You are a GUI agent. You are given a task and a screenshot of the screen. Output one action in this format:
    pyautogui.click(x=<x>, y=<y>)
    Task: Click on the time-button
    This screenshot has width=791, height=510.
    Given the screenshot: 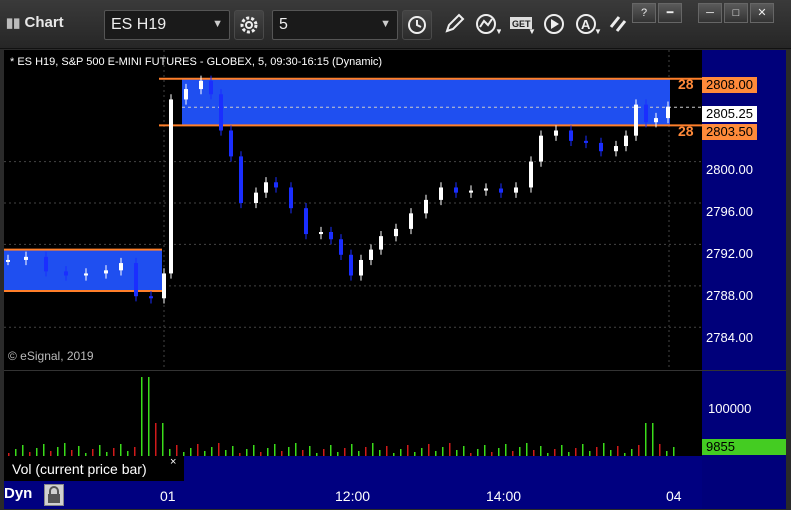 What is the action you would take?
    pyautogui.click(x=417, y=25)
    